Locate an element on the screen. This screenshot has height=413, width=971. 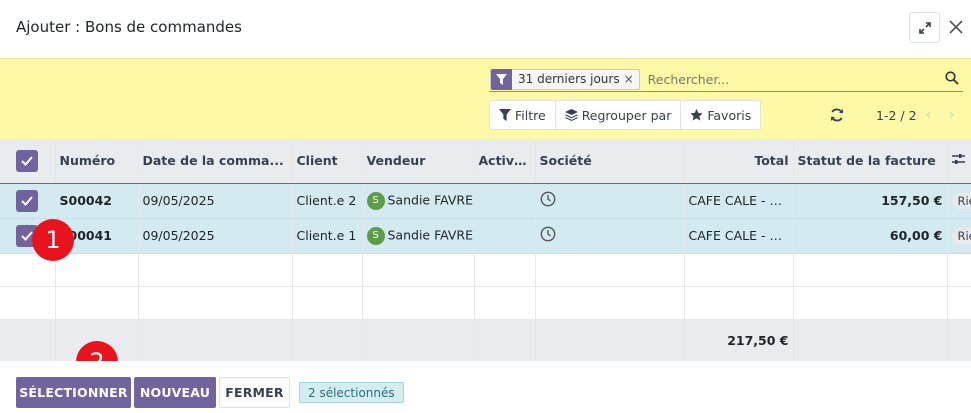
column-header-numero: Numéro is located at coordinates (97, 161).